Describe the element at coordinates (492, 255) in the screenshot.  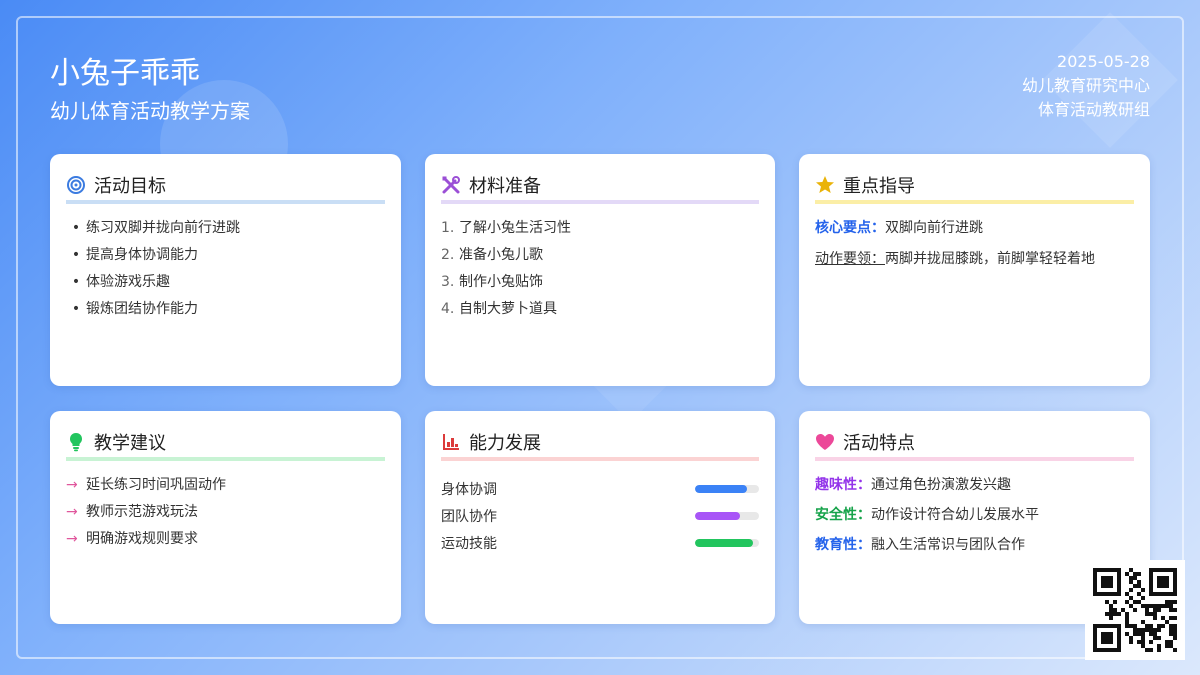
I see `list-item: 2. 准备小兔儿歌` at that location.